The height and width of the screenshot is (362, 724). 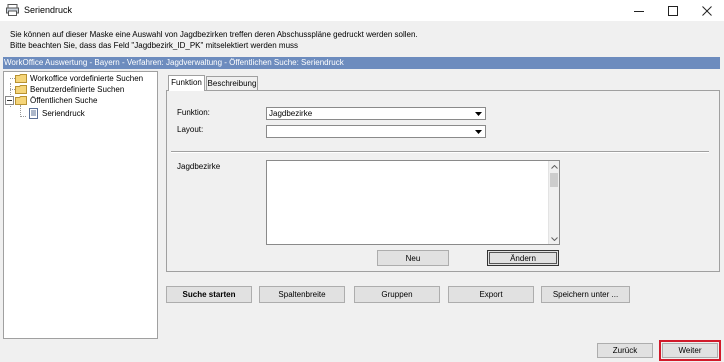 I want to click on close-button, so click(x=707, y=11).